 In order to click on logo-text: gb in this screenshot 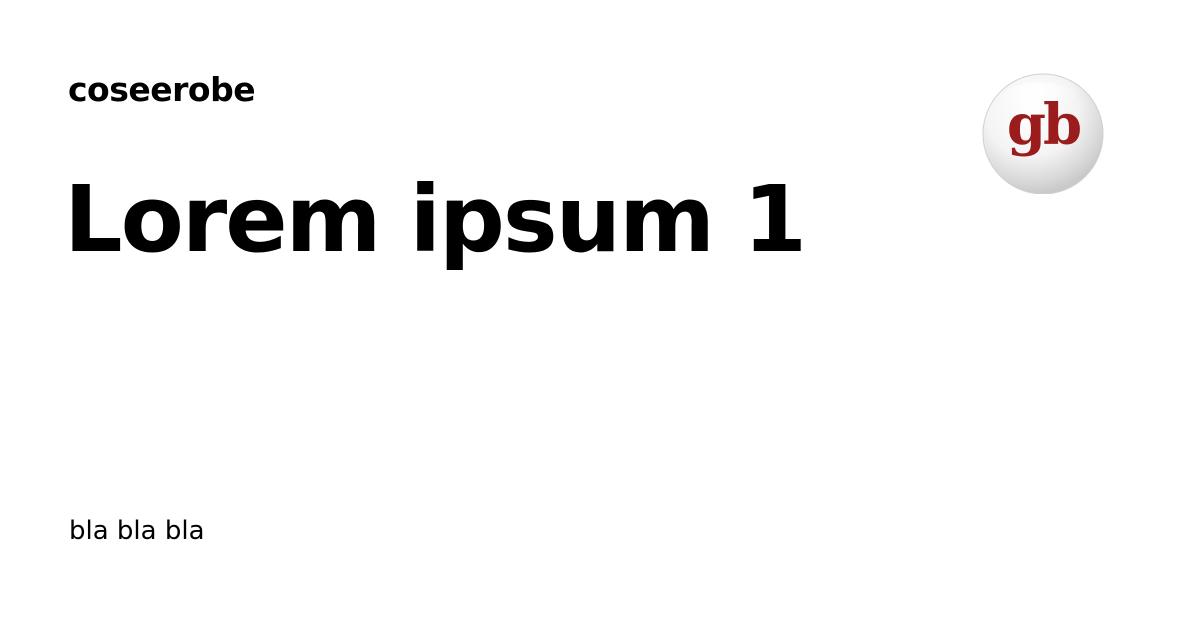, I will do `click(1043, 125)`.